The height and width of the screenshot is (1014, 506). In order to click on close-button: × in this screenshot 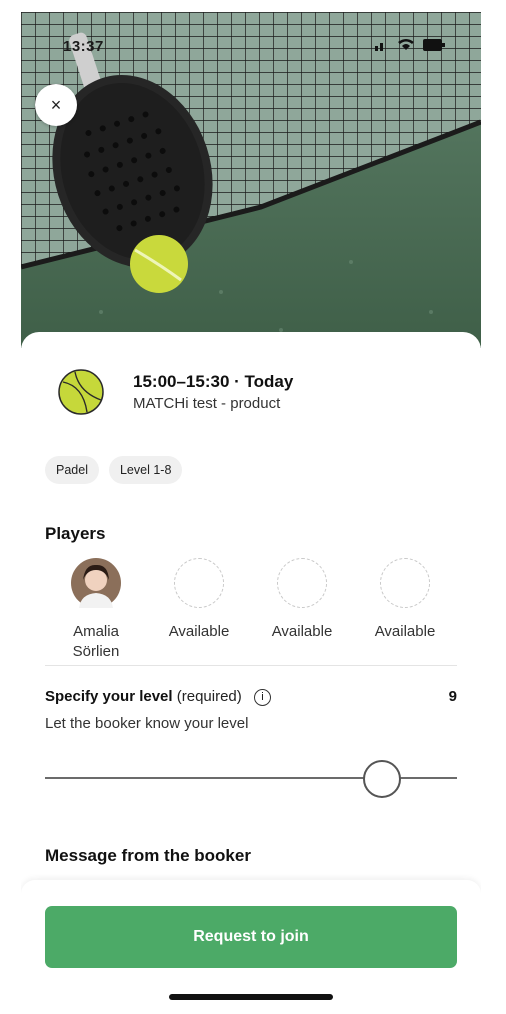, I will do `click(56, 105)`.